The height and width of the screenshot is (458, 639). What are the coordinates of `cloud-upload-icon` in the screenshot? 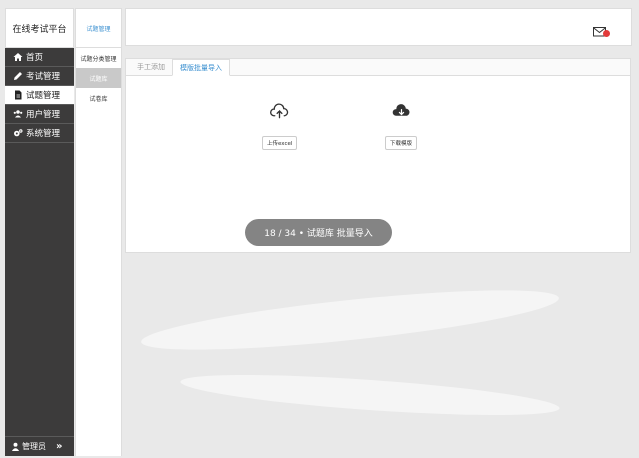 It's located at (279, 113).